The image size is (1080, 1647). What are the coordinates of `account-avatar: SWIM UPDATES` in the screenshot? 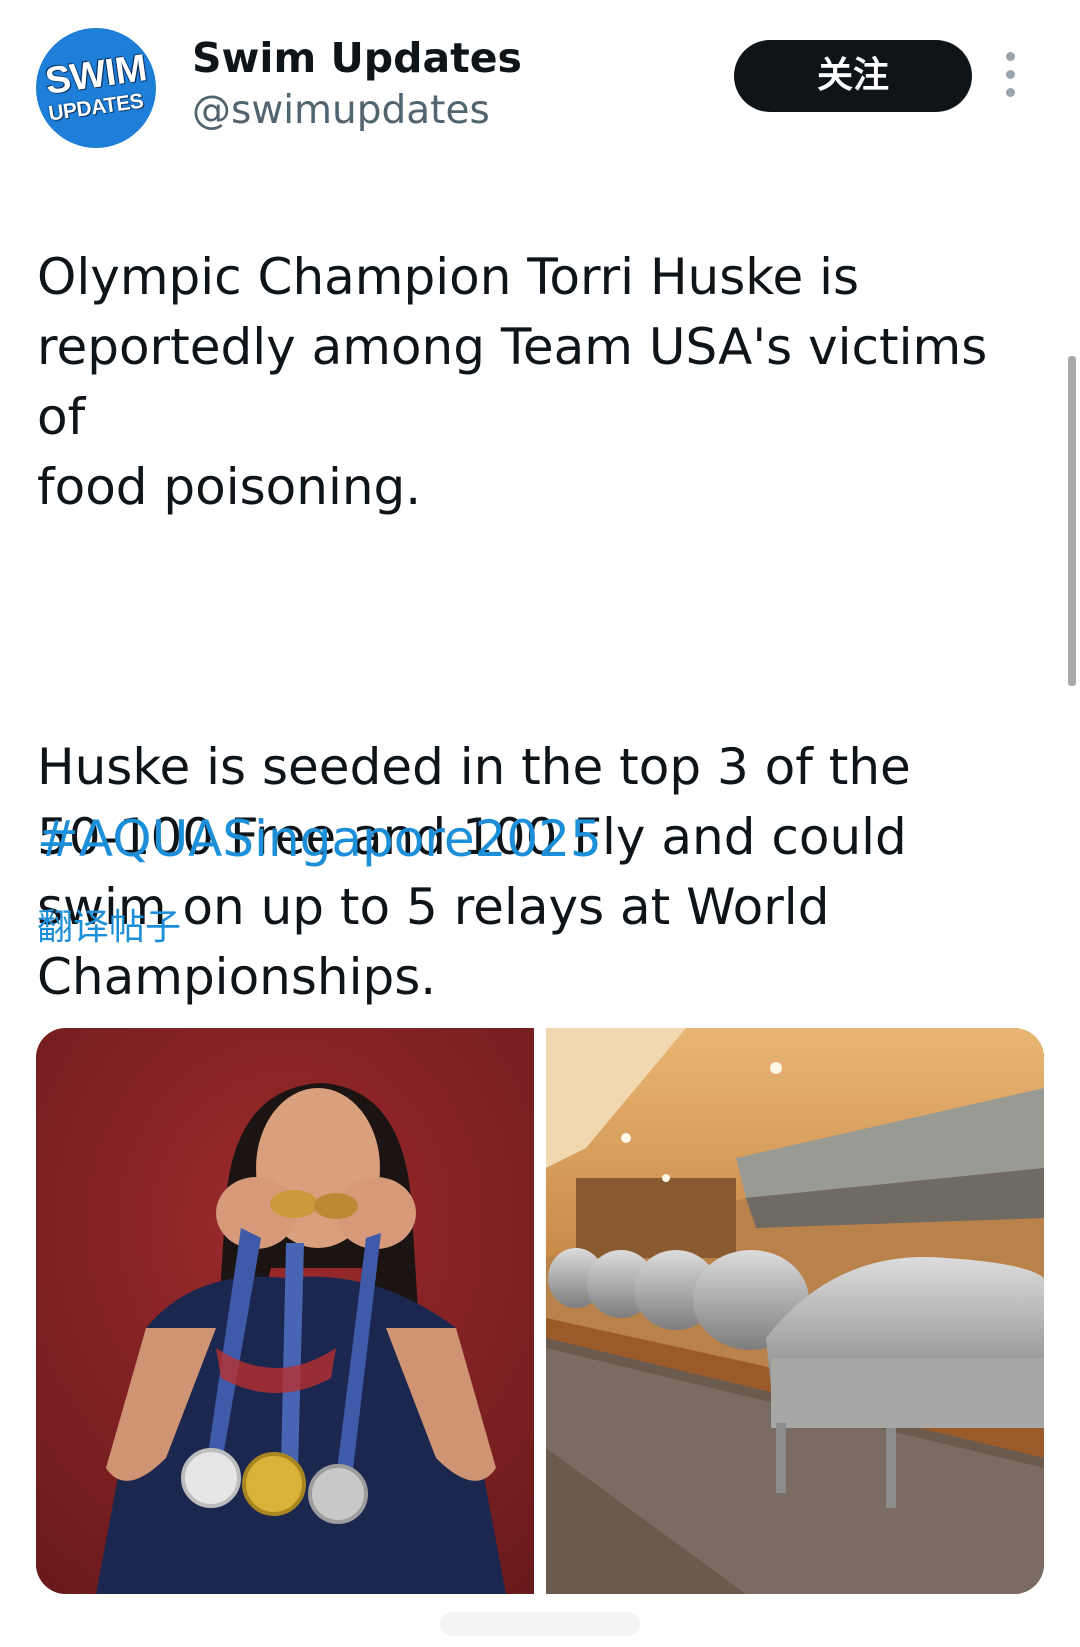 It's located at (96, 88).